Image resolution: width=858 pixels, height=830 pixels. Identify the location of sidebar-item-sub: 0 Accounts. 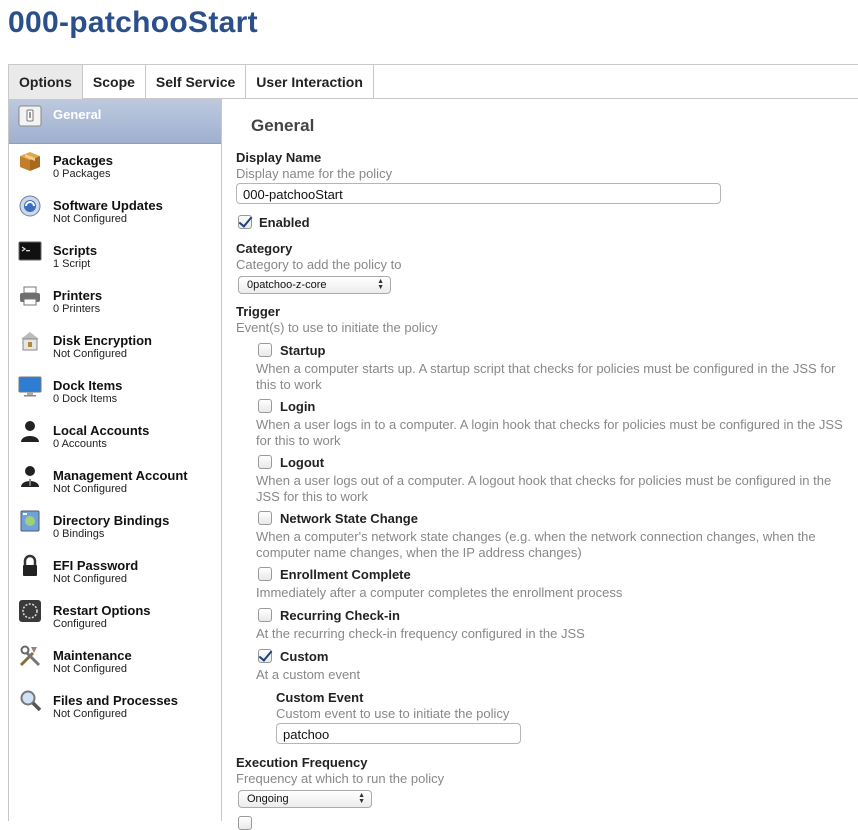
(80, 444).